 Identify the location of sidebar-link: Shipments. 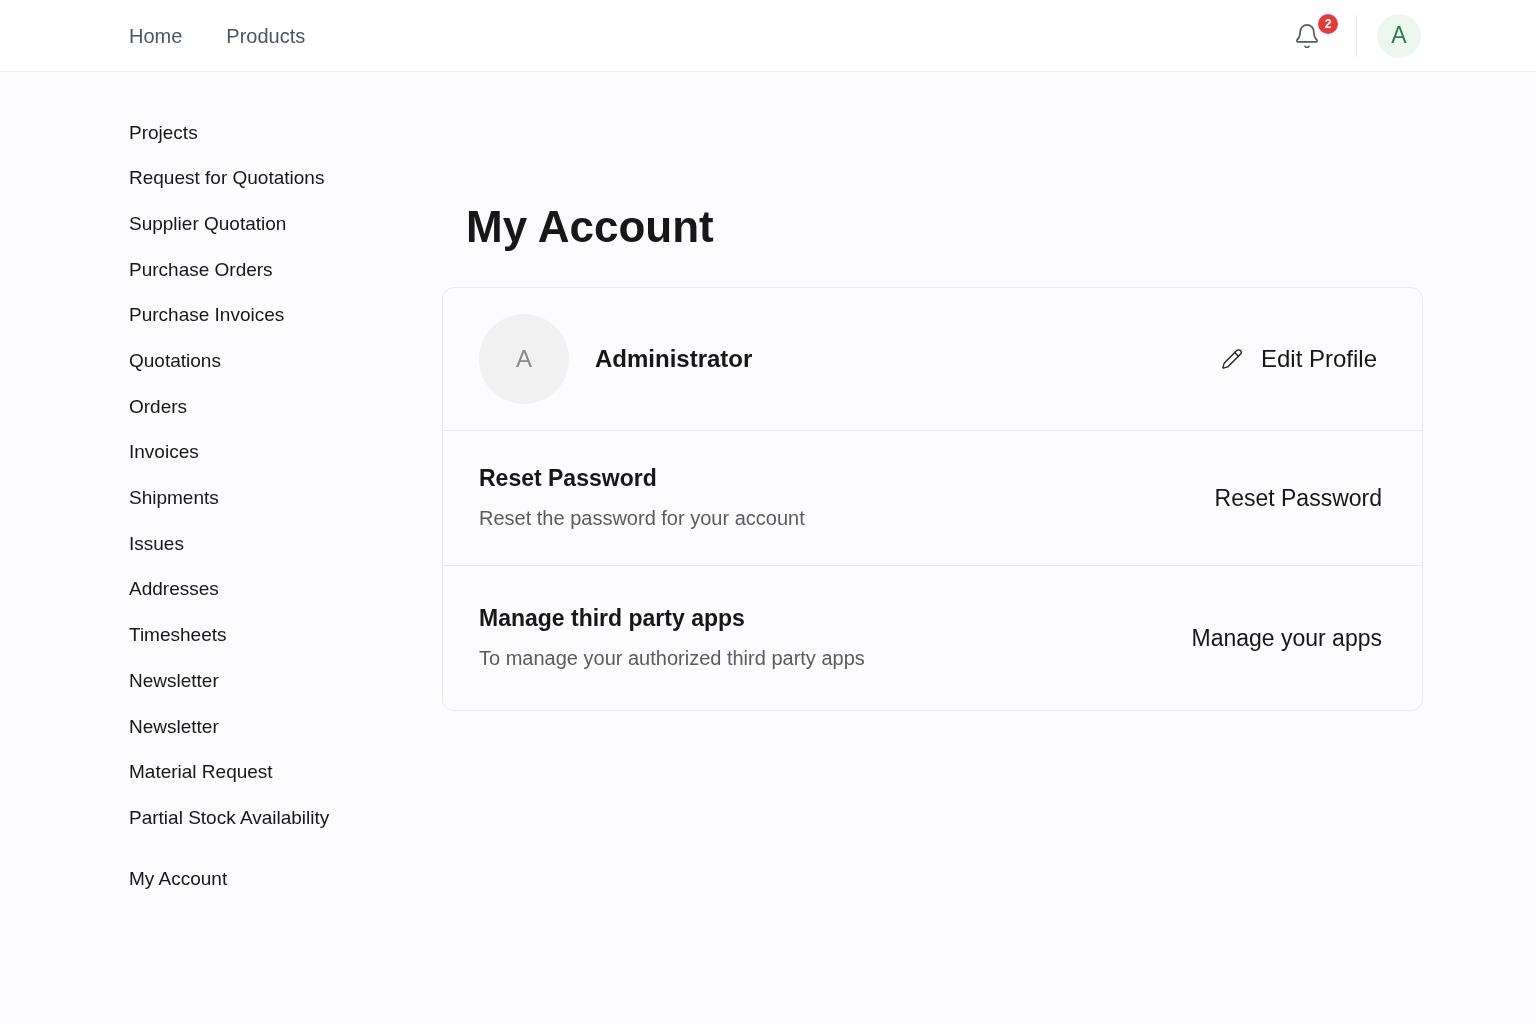
(174, 498).